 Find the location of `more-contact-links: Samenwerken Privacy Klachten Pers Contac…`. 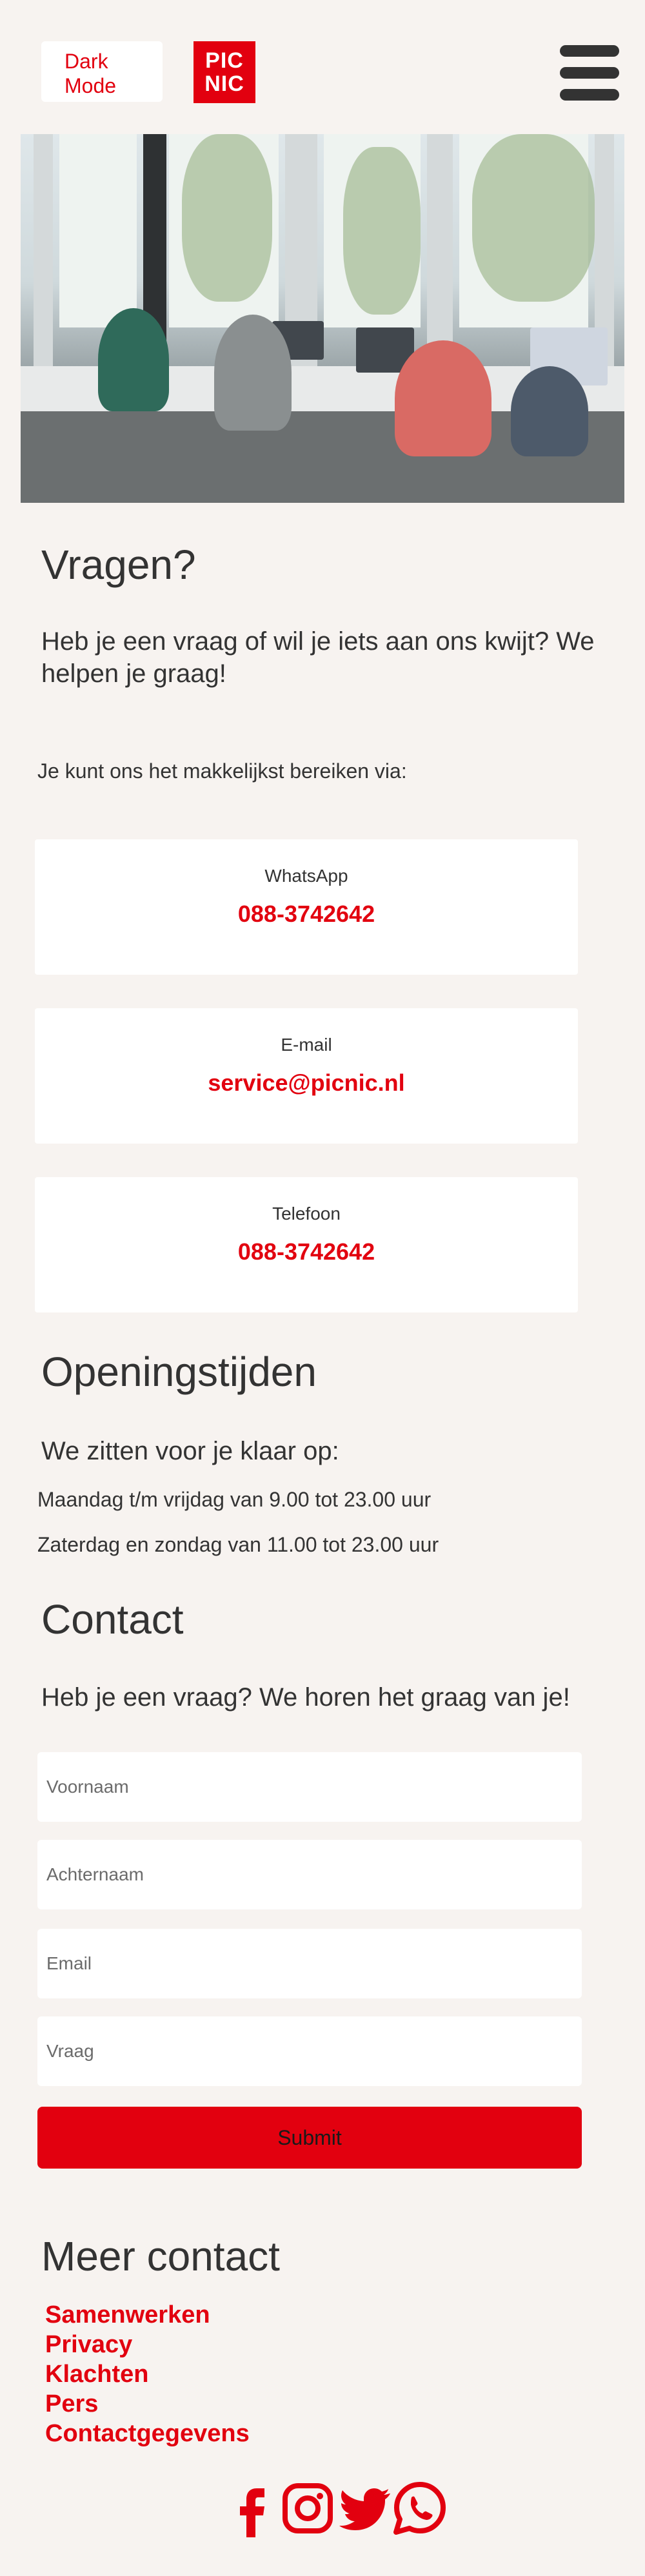

more-contact-links: Samenwerken Privacy Klachten Pers Contac… is located at coordinates (147, 2374).